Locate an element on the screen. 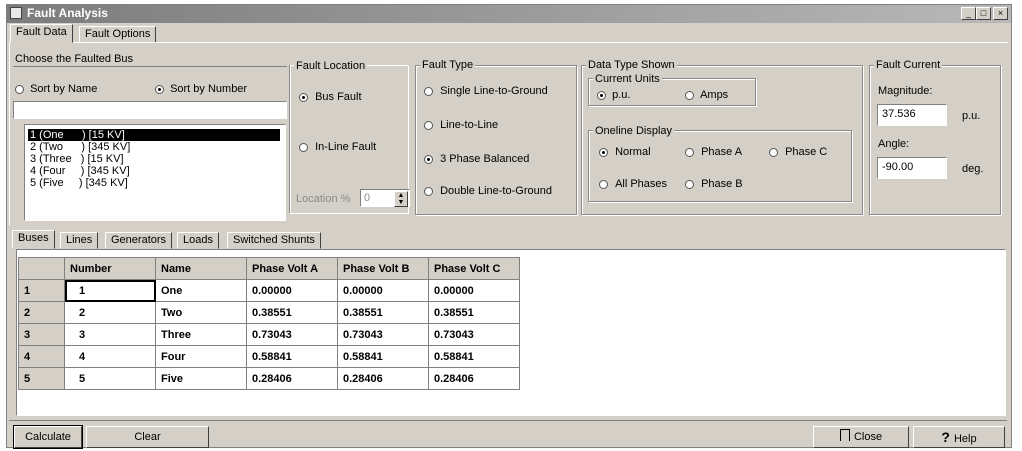 The width and height of the screenshot is (1022, 451). sort-by-name-option: Sort by Name is located at coordinates (56, 89).